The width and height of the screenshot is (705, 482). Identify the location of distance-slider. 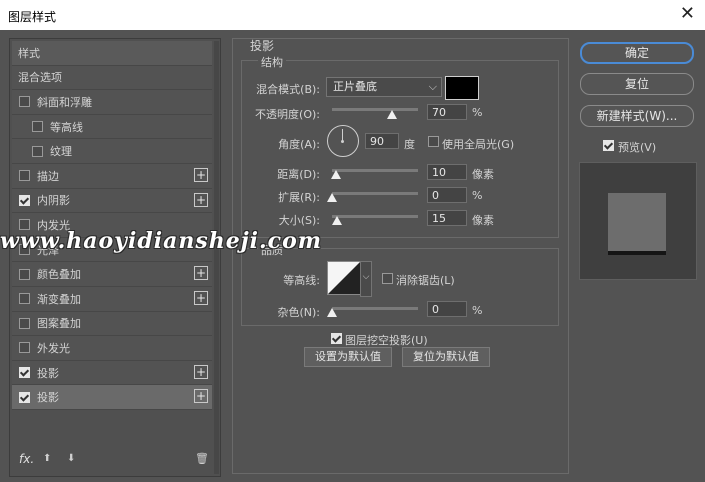
(375, 170).